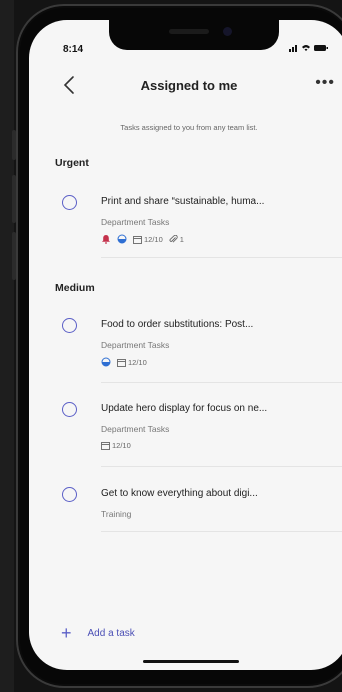 The image size is (342, 692). I want to click on urgent-bell-icon, so click(106, 239).